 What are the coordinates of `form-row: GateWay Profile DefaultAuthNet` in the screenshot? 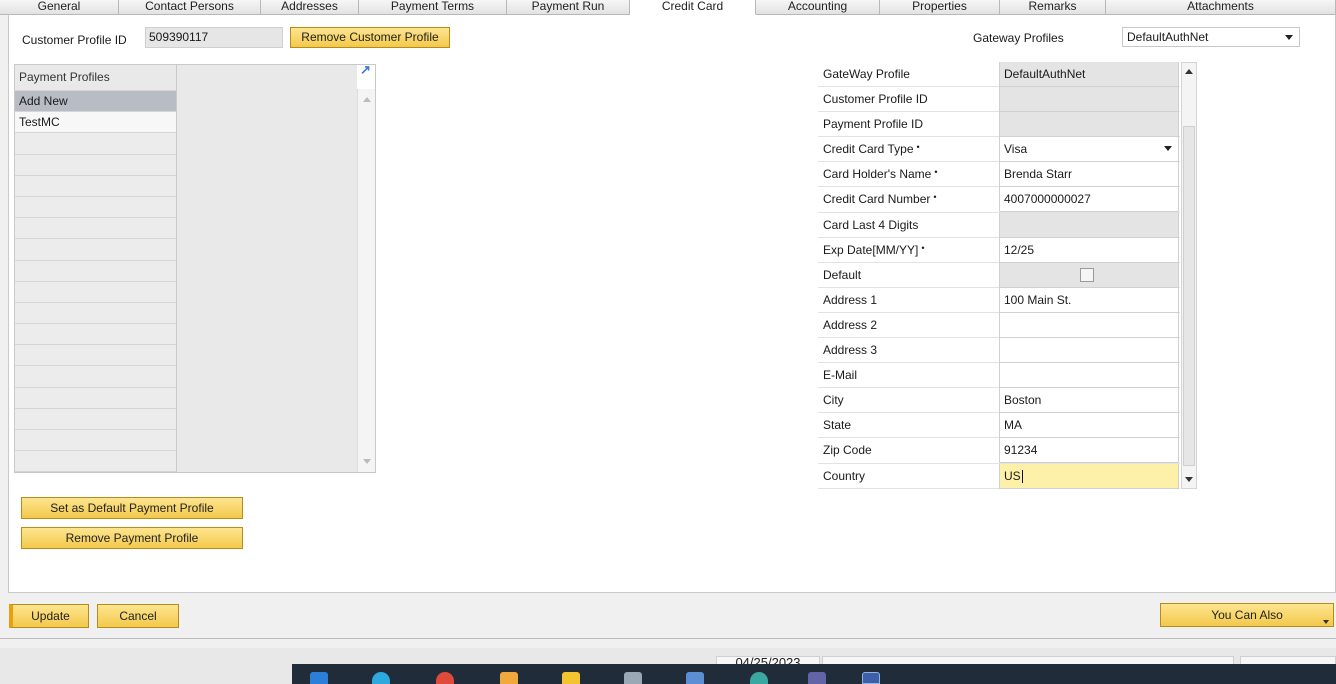 It's located at (999, 75).